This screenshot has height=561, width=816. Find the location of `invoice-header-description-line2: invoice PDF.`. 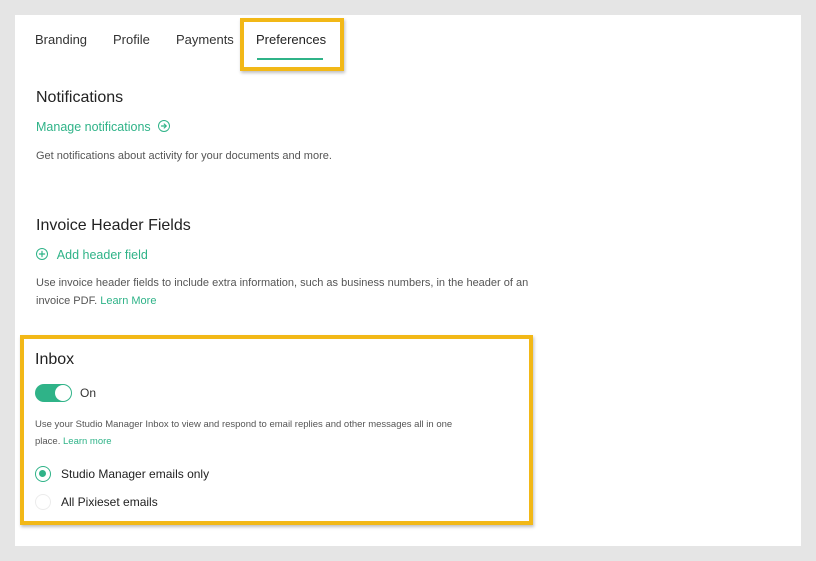

invoice-header-description-line2: invoice PDF. is located at coordinates (67, 301).